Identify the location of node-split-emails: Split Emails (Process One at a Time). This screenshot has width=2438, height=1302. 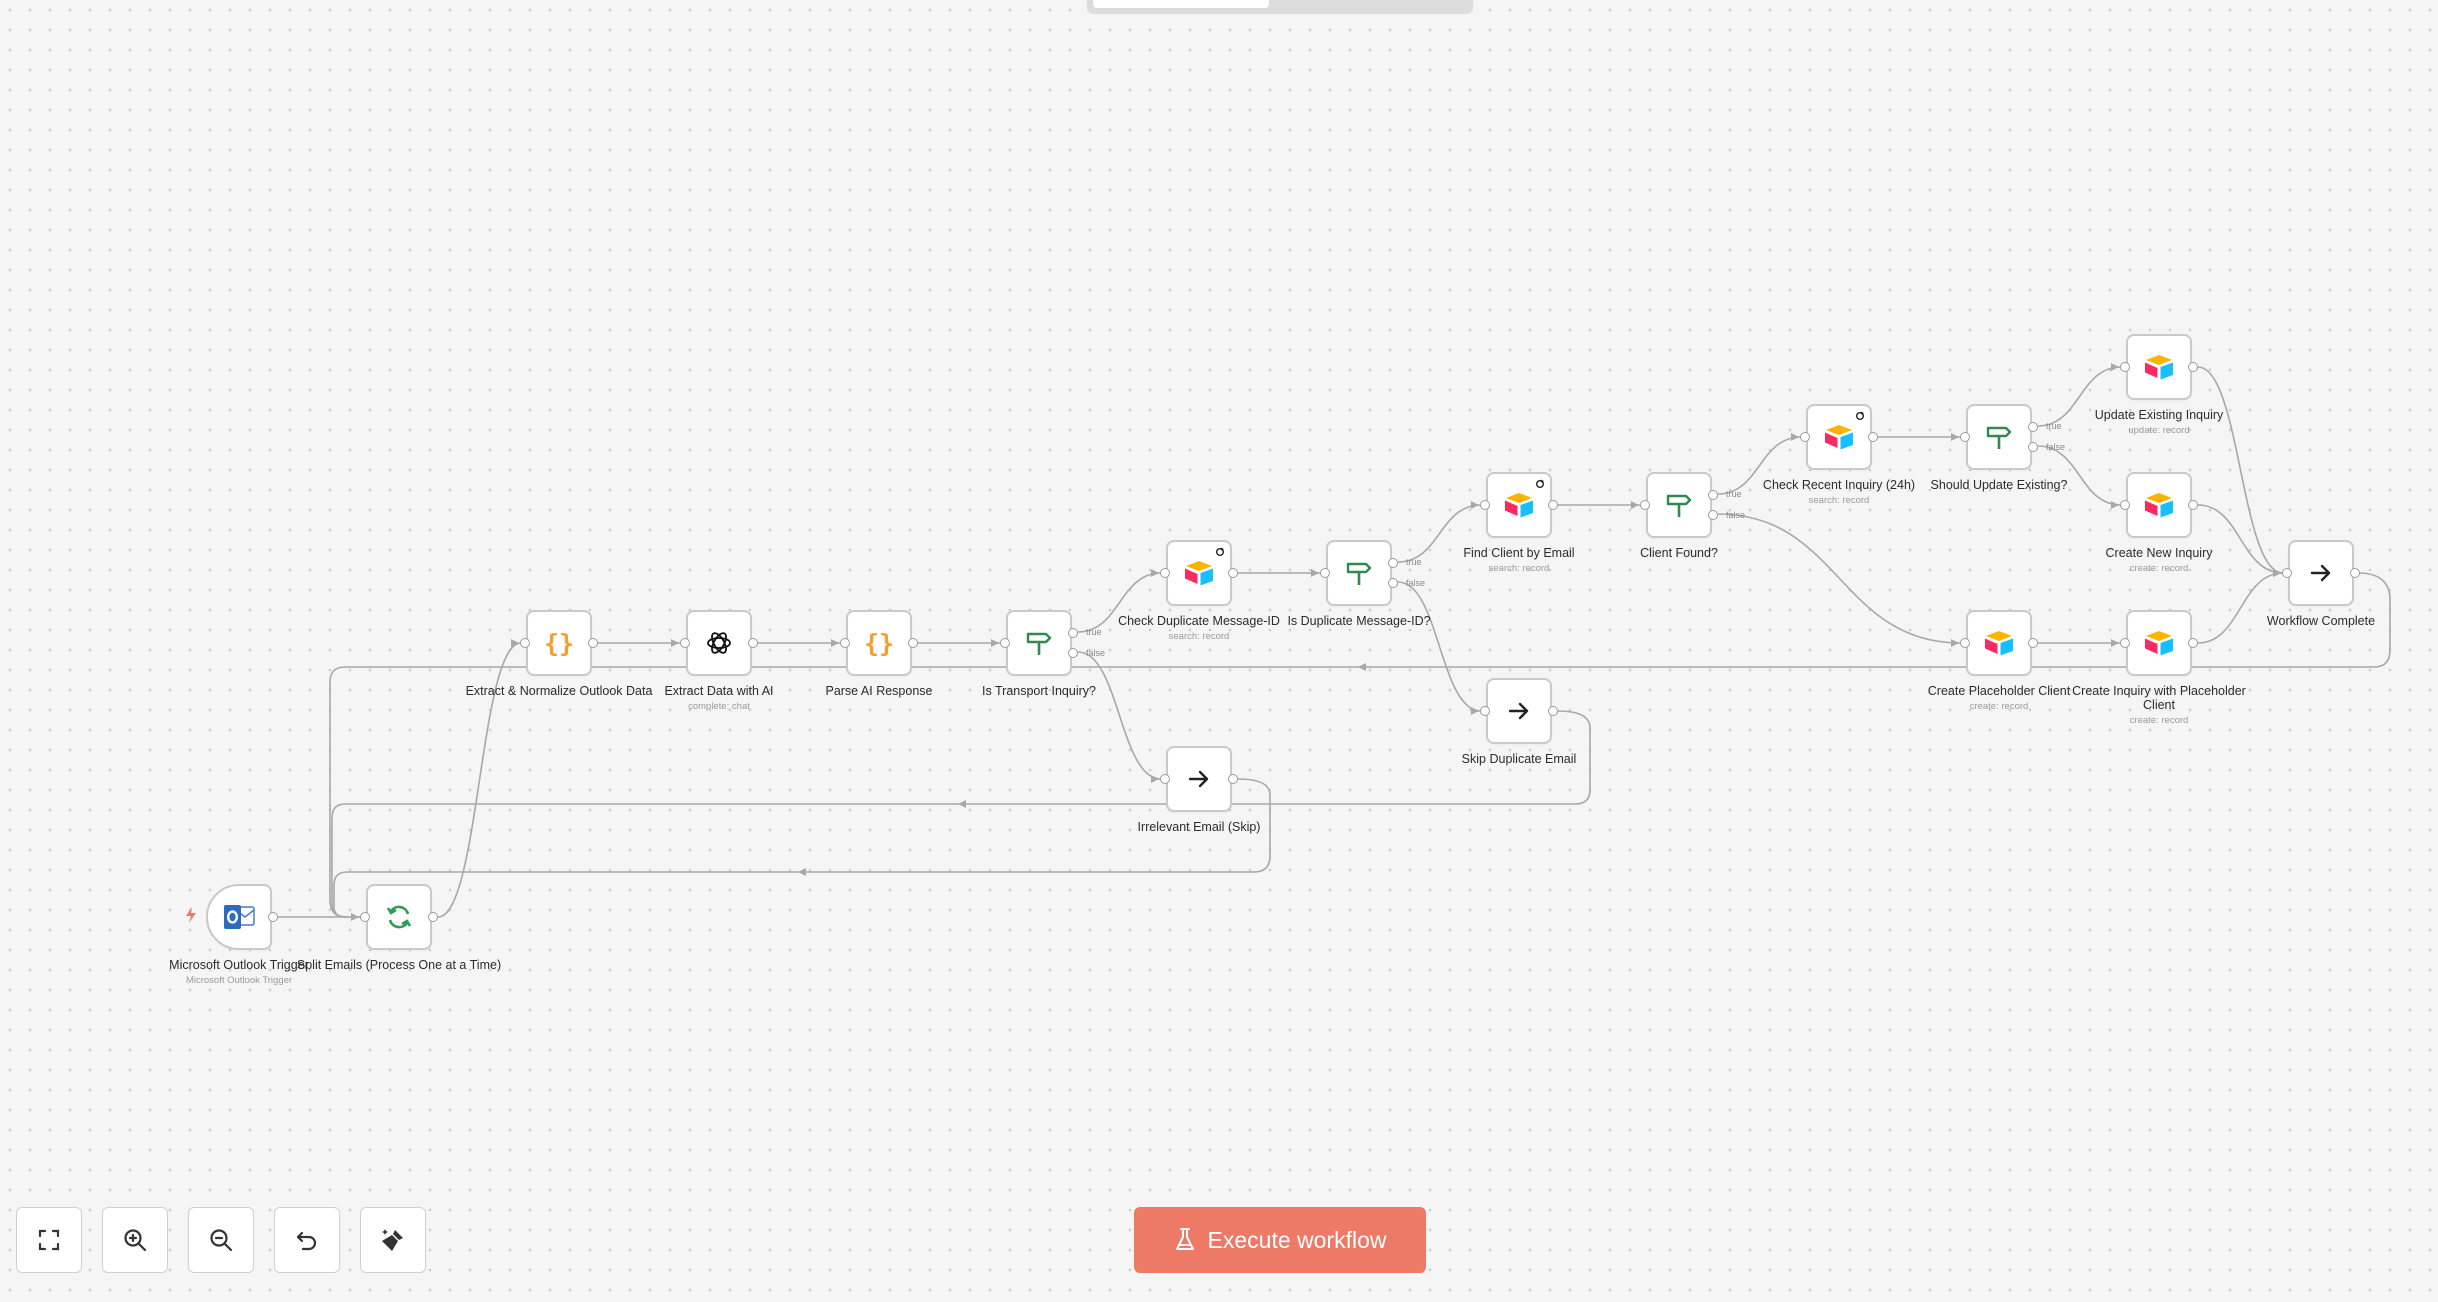
(399, 928).